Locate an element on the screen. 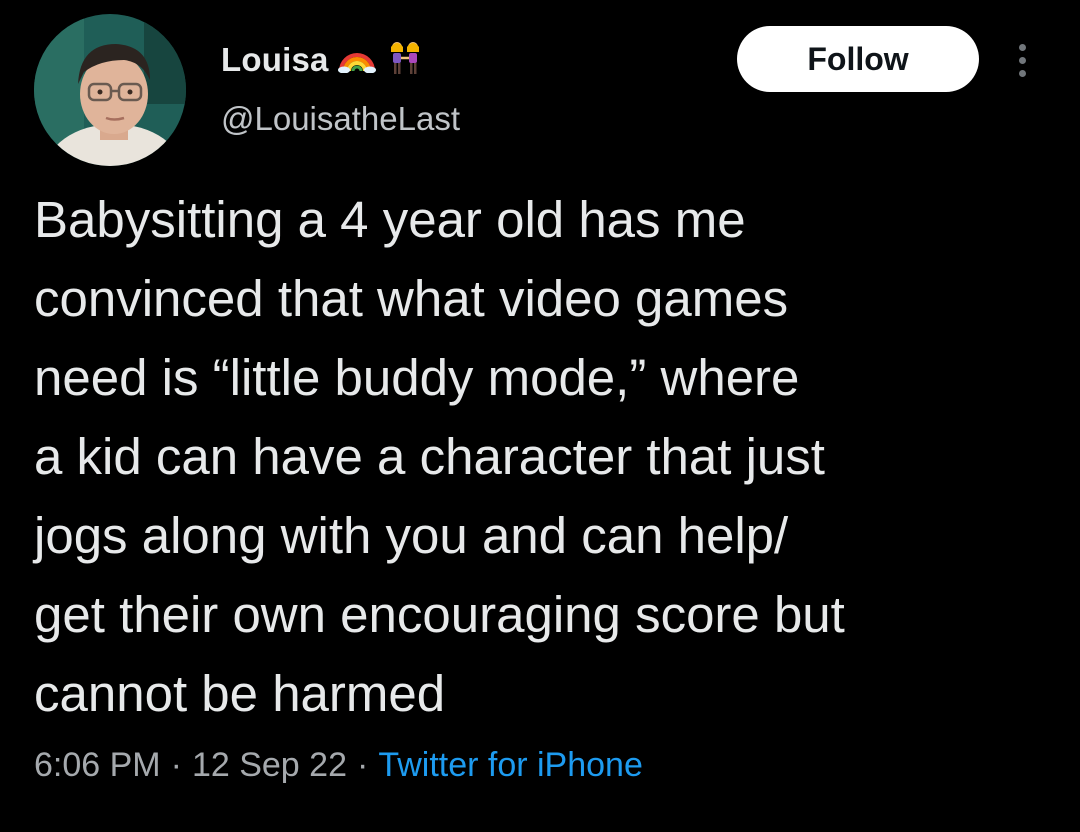 The height and width of the screenshot is (832, 1080). follow-button: Follow is located at coordinates (858, 59).